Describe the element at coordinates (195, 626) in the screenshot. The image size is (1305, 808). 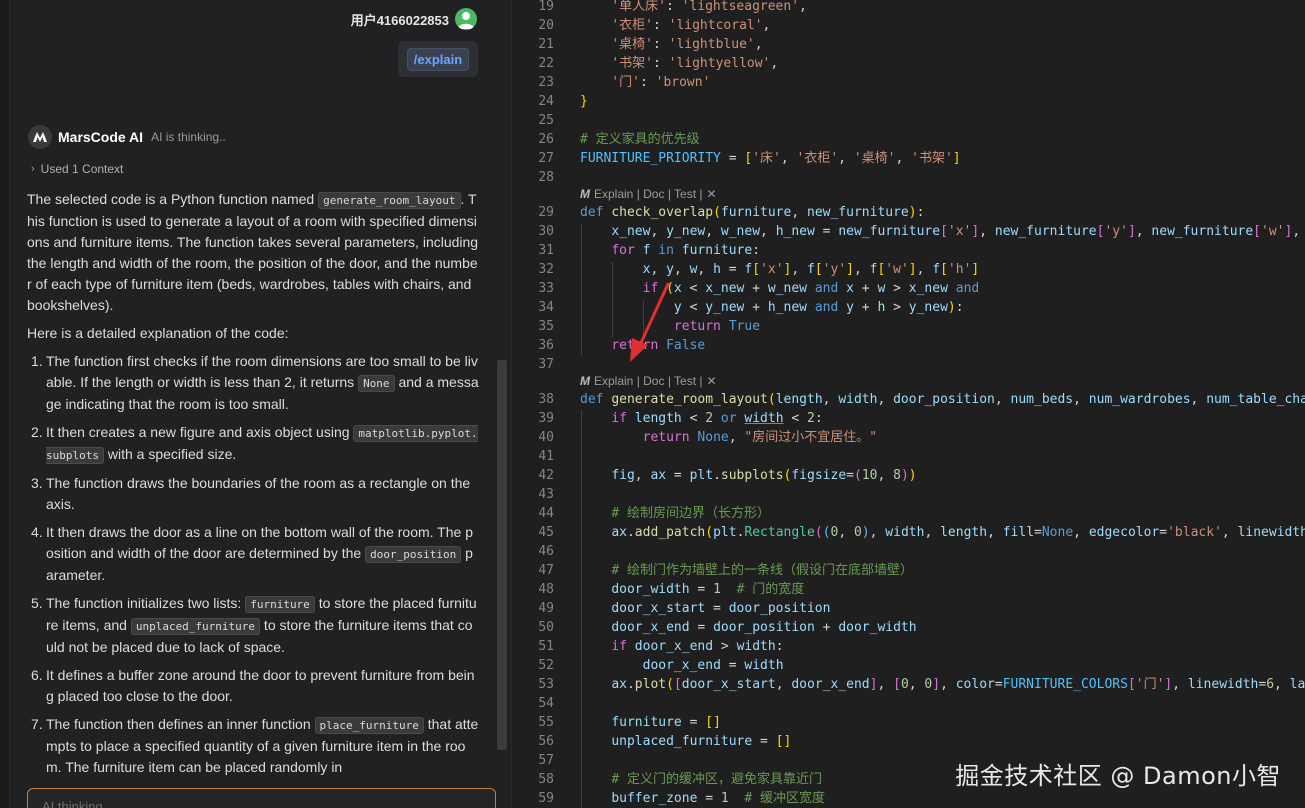
I see `inline-code: unplaced_furniture` at that location.